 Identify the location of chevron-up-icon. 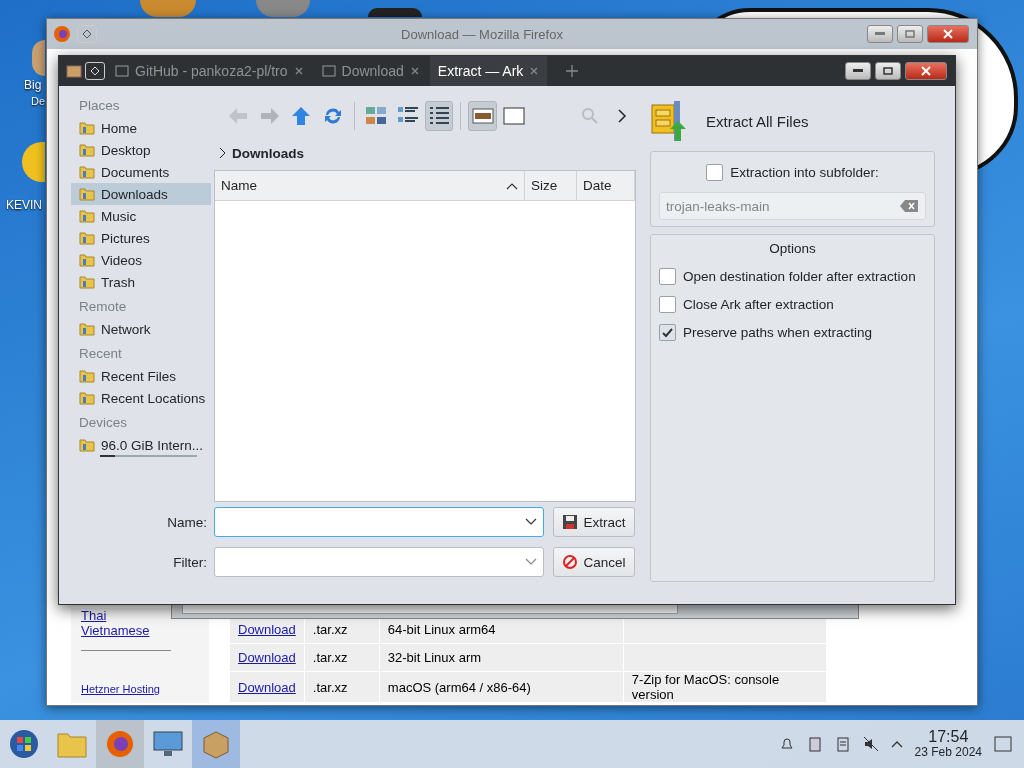
(896, 744).